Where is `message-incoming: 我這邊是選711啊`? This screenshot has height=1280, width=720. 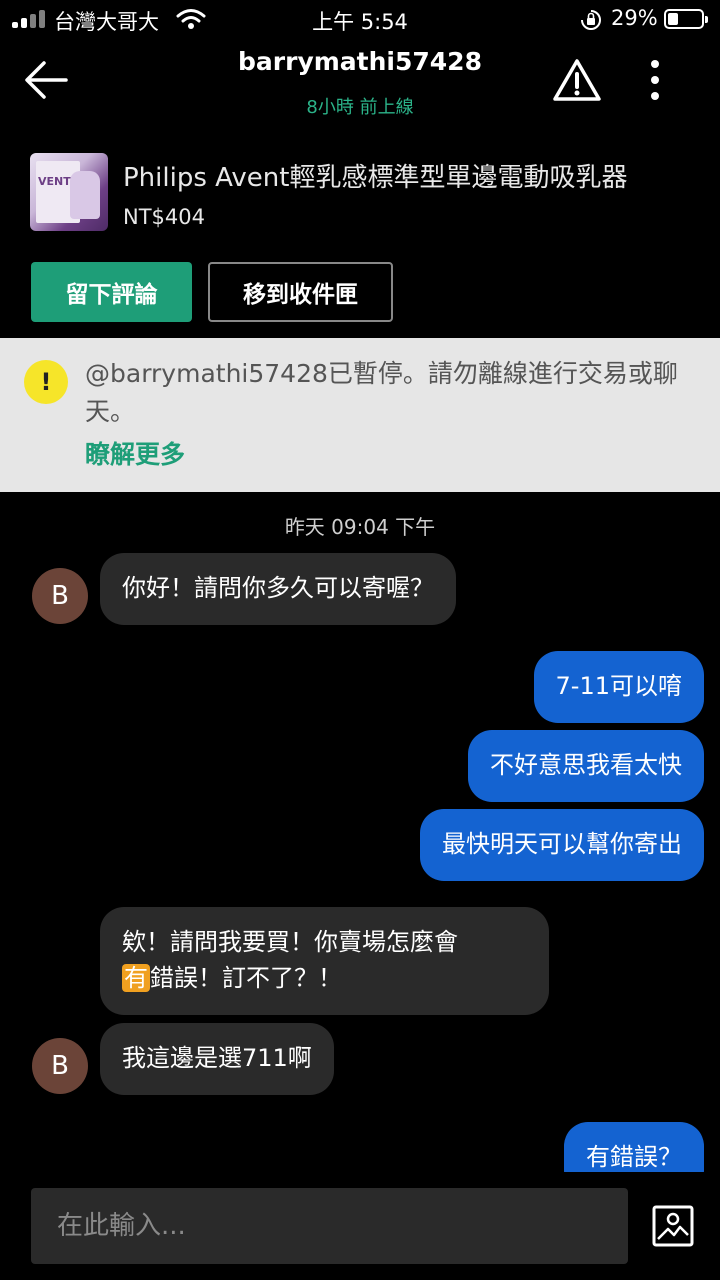 message-incoming: 我這邊是選711啊 is located at coordinates (217, 1059).